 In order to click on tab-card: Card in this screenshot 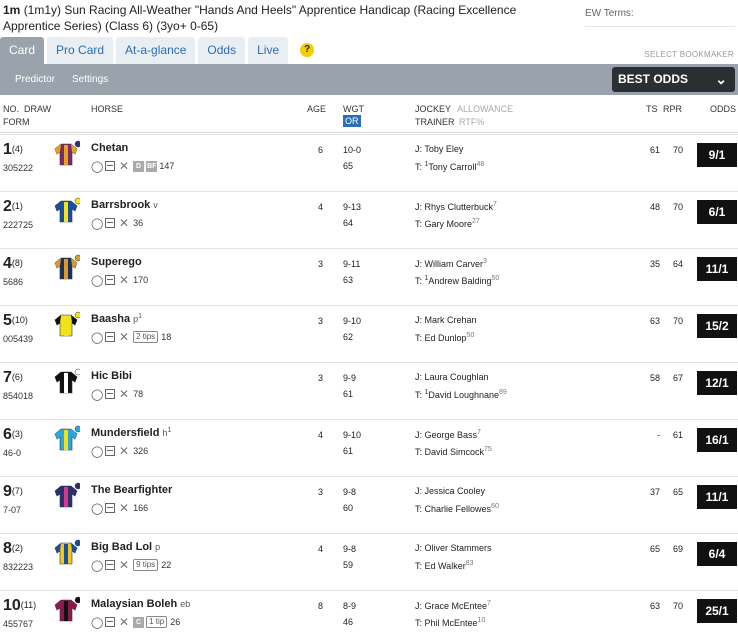, I will do `click(22, 50)`.